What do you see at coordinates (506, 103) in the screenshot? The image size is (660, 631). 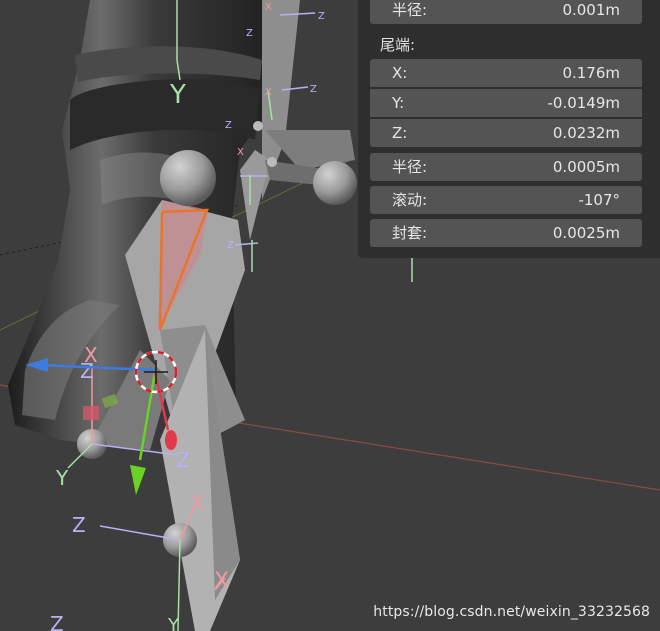 I see `tail-y-field: Y: -0.0149m` at bounding box center [506, 103].